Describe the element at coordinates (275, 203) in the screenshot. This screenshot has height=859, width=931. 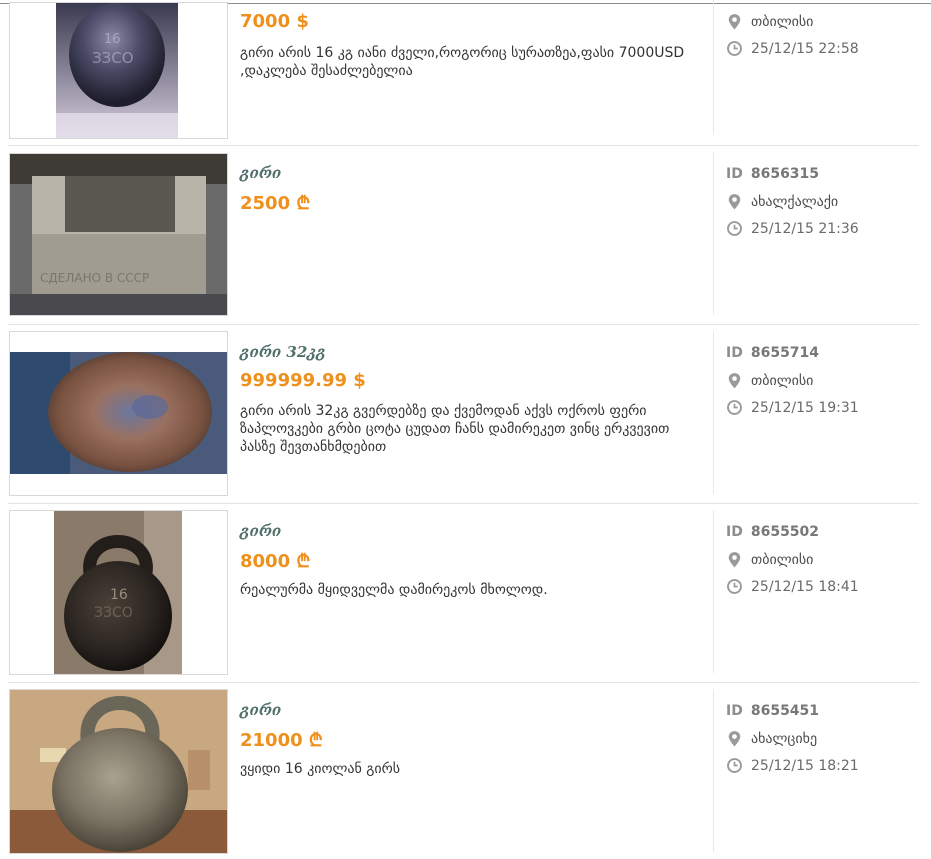
I see `listing-price: 2500 ₾` at that location.